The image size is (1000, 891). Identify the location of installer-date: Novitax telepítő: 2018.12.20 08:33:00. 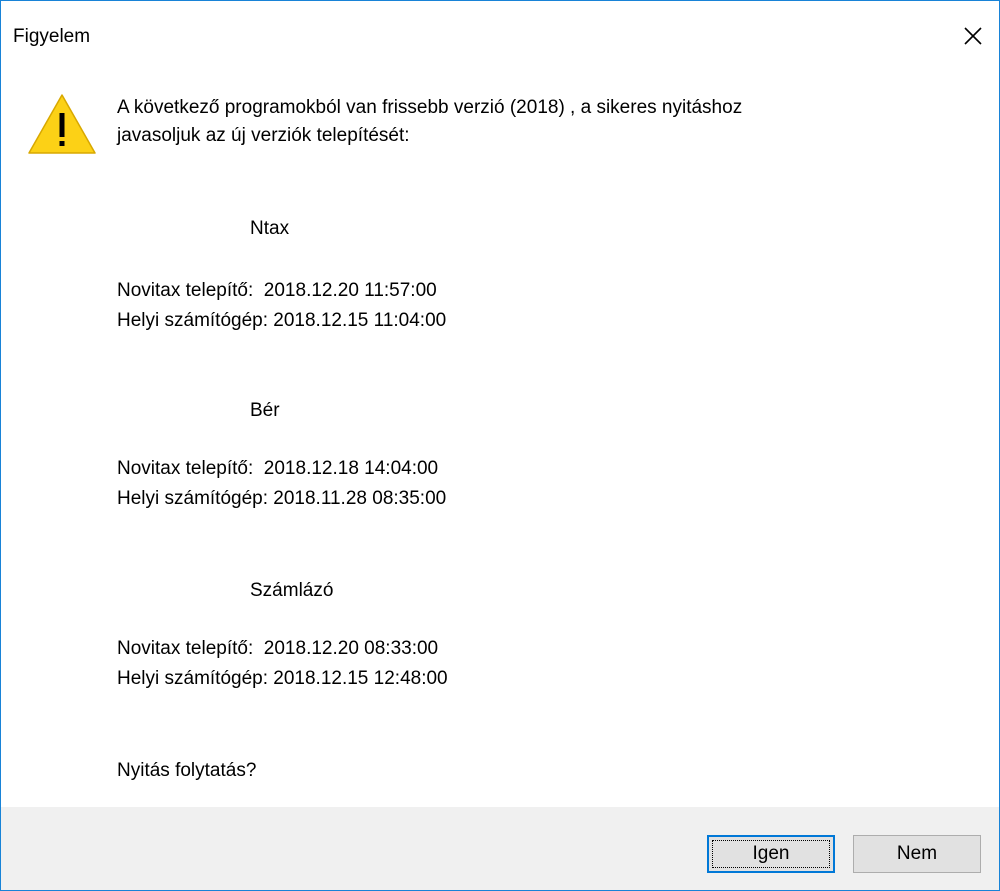
(278, 648).